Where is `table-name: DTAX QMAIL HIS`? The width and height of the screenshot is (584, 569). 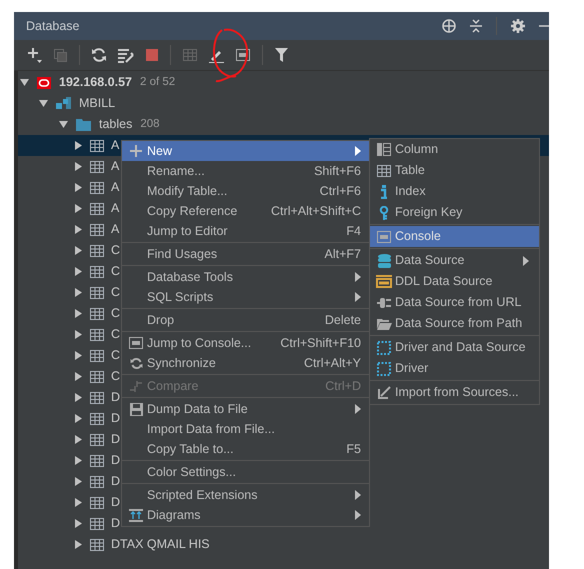 table-name: DTAX QMAIL HIS is located at coordinates (160, 545).